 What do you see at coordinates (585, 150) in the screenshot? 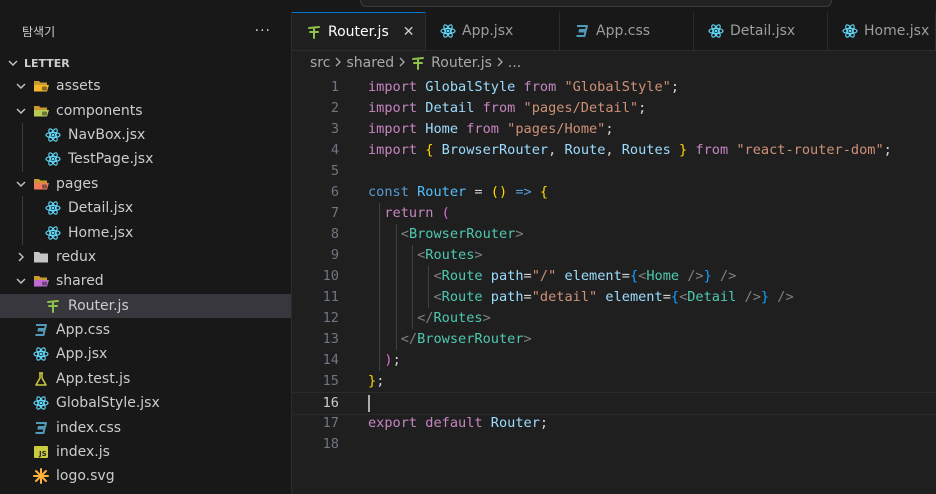
I see `code-token: Route` at bounding box center [585, 150].